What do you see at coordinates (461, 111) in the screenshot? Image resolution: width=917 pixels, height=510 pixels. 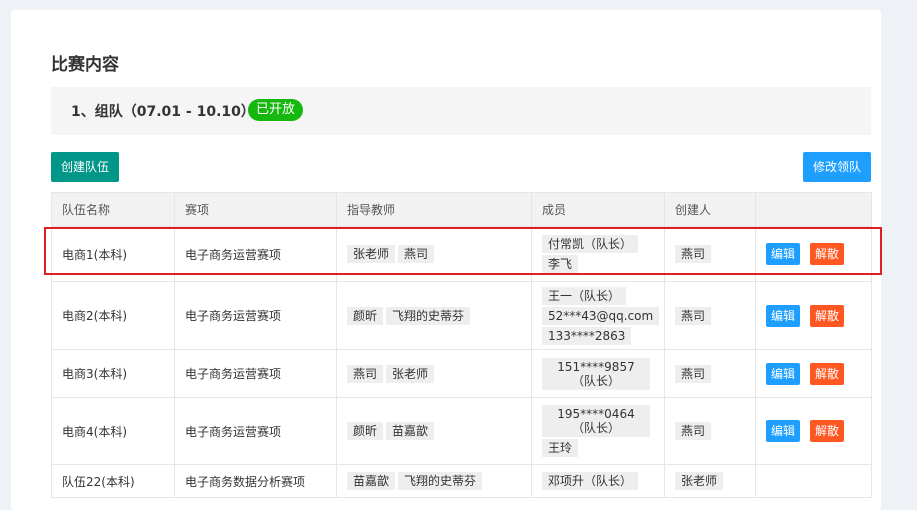 I see `stage-bar: 1、组队（07.01 - 10.10） 已开放` at bounding box center [461, 111].